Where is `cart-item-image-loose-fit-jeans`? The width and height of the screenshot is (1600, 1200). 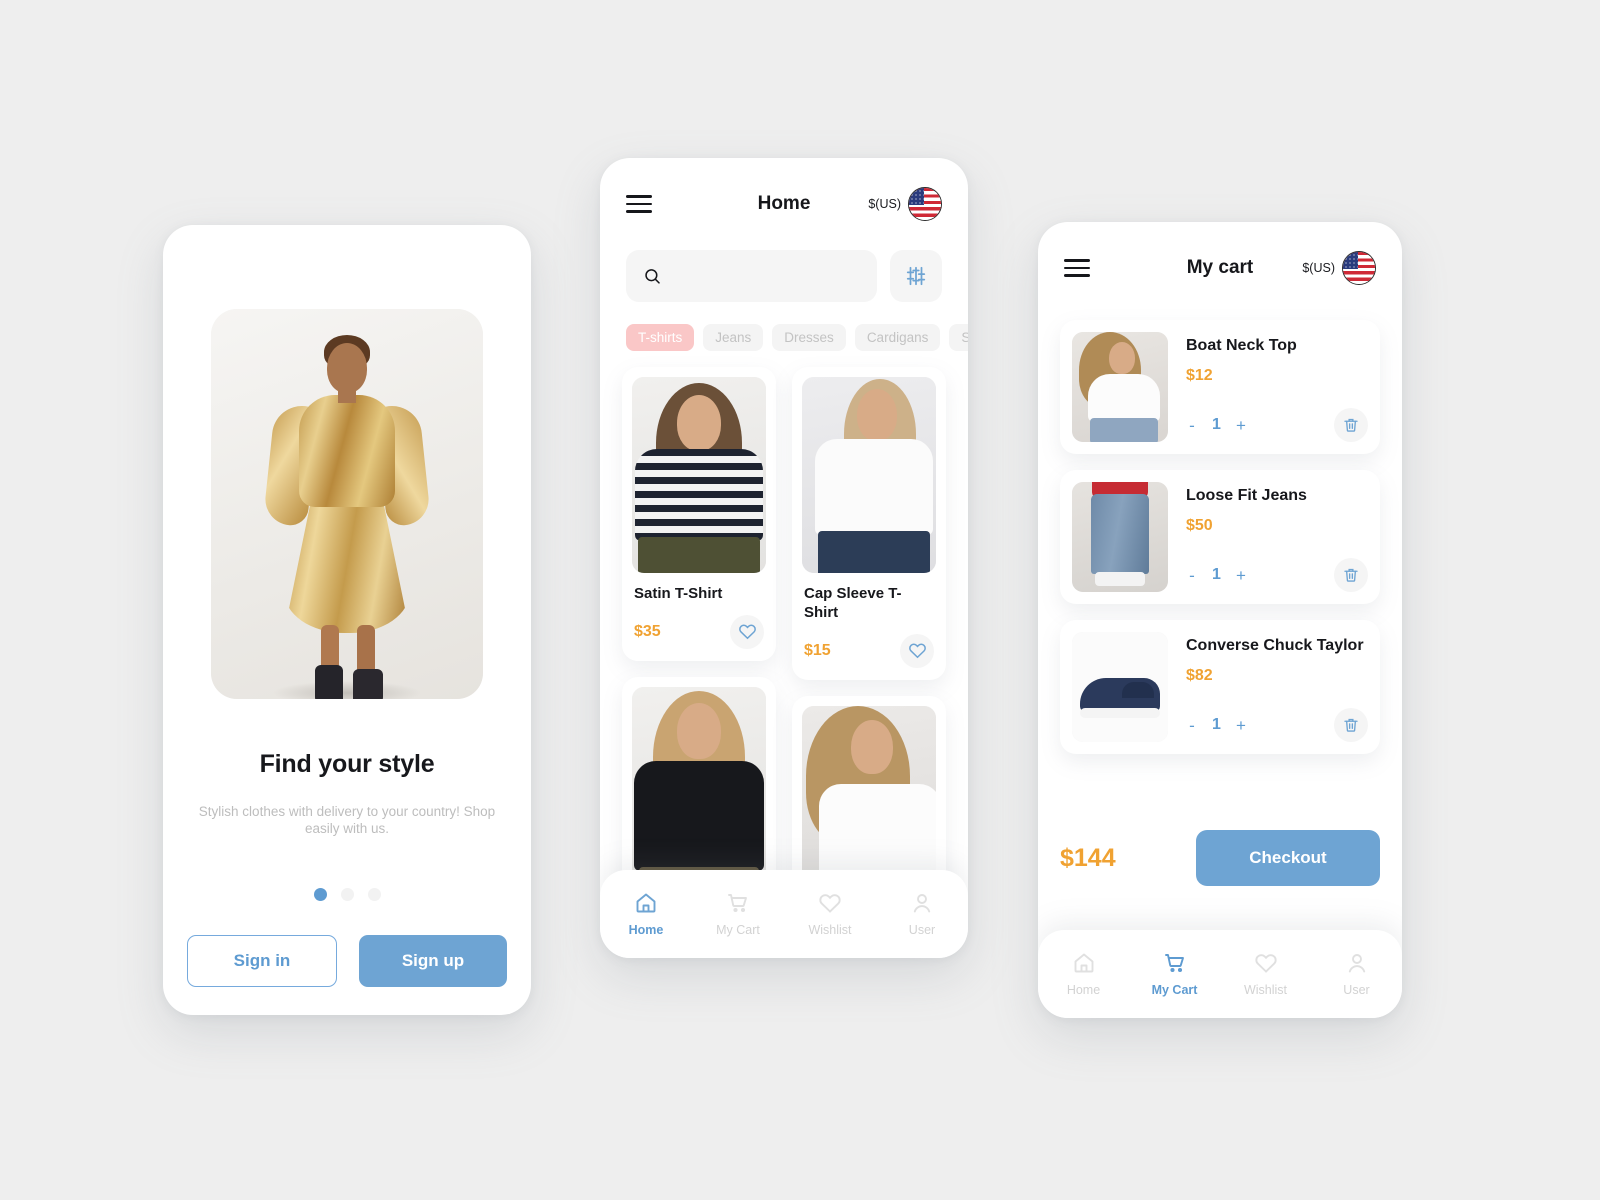
cart-item-image-loose-fit-jeans is located at coordinates (1120, 537).